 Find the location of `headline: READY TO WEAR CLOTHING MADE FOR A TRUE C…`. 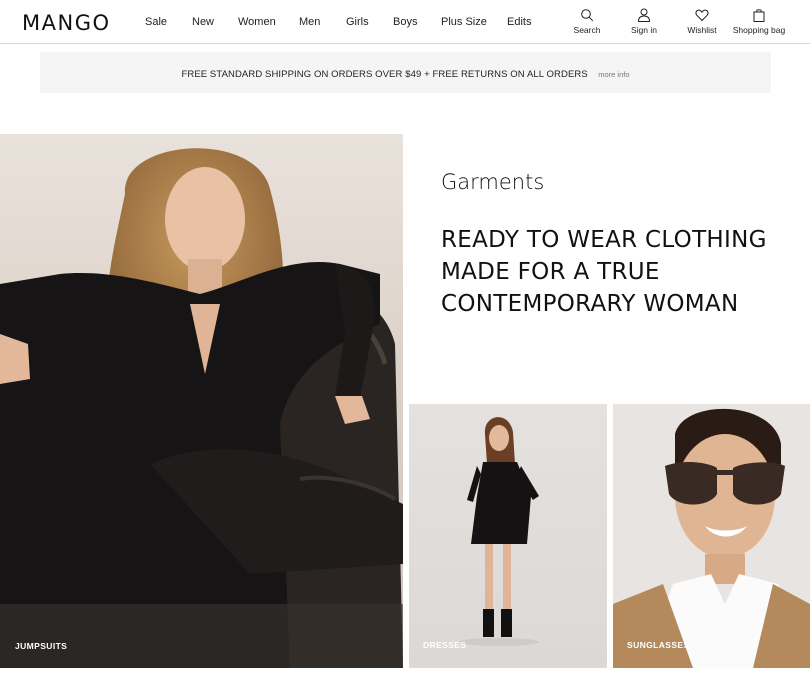

headline: READY TO WEAR CLOTHING MADE FOR A TRUE C… is located at coordinates (604, 272).